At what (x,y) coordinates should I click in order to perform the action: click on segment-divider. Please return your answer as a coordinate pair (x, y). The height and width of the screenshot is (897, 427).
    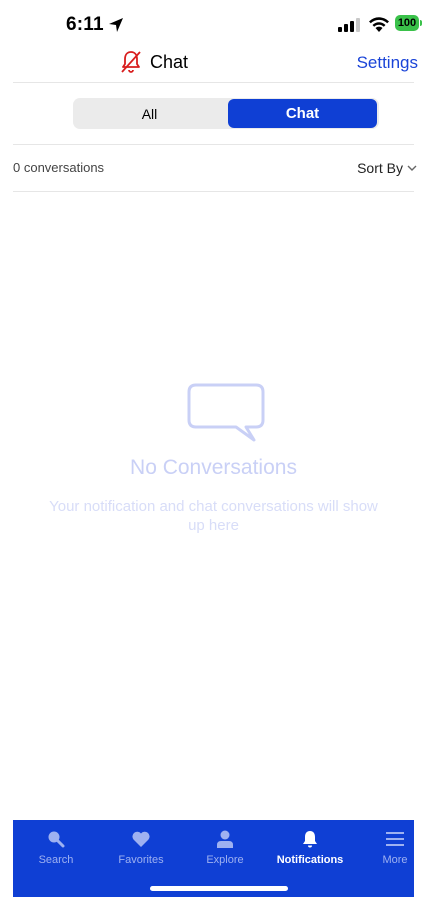
    Looking at the image, I should click on (213, 144).